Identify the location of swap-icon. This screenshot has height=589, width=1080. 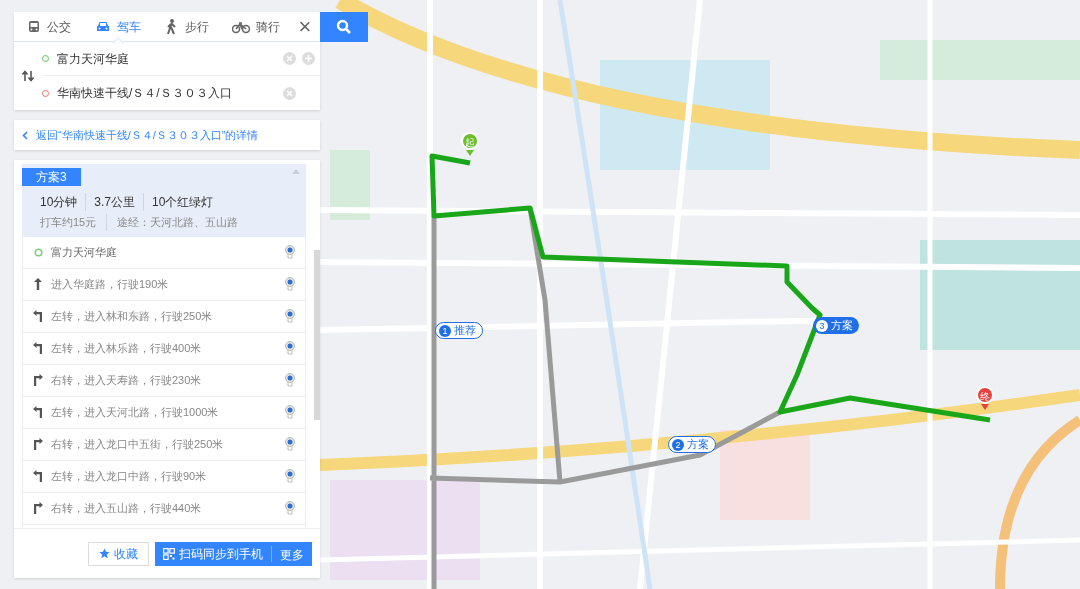
(28, 76).